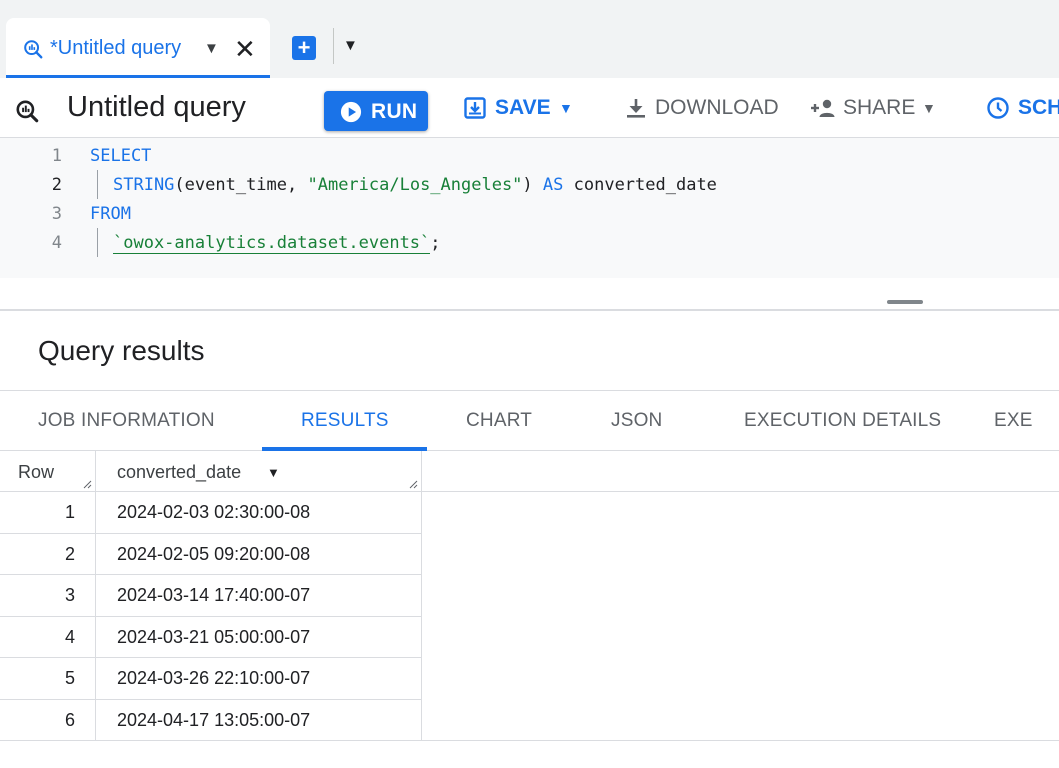 Image resolution: width=1059 pixels, height=768 pixels. What do you see at coordinates (48, 719) in the screenshot?
I see `row-number-cell: 6` at bounding box center [48, 719].